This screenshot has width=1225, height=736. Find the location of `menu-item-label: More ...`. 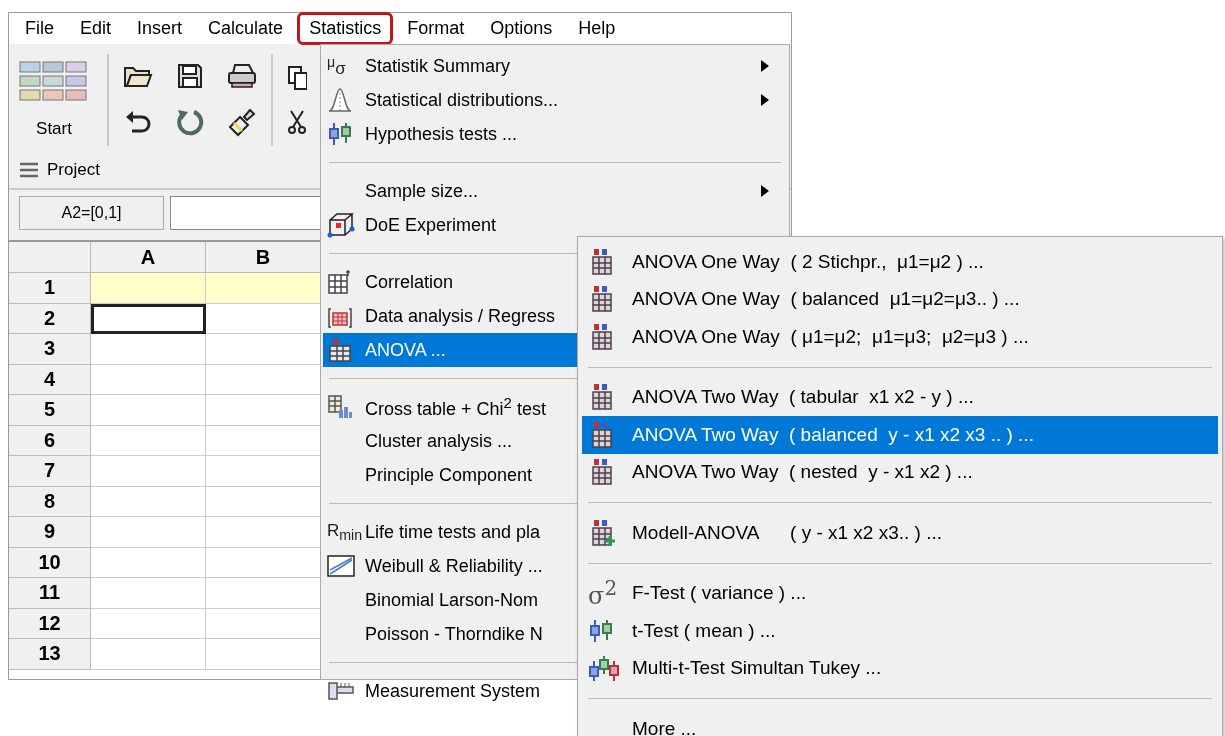

menu-item-label: More ... is located at coordinates (664, 726).